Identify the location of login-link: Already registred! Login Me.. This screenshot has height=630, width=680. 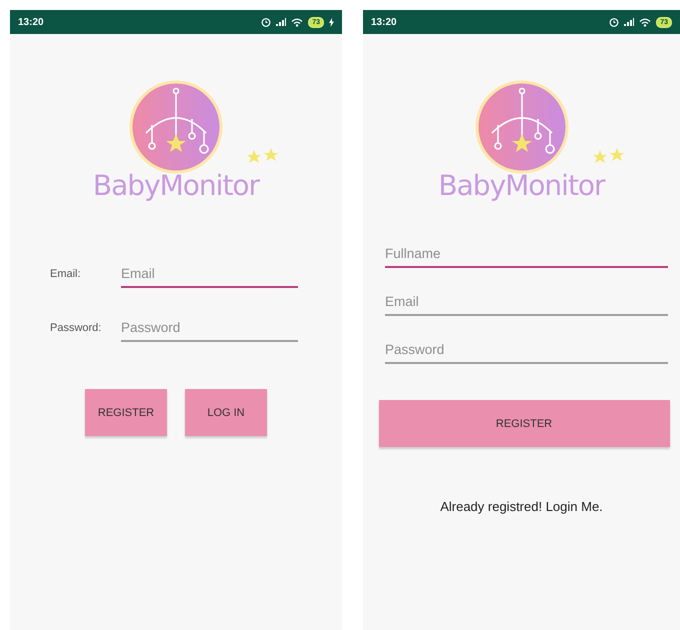
(521, 506).